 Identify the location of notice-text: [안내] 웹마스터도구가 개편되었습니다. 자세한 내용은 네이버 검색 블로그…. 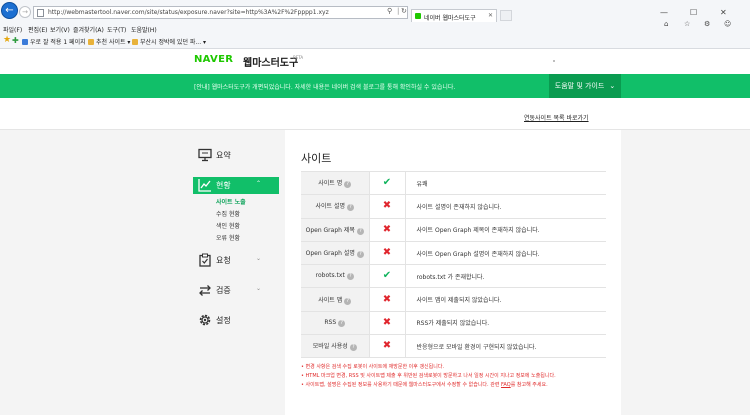
(324, 86).